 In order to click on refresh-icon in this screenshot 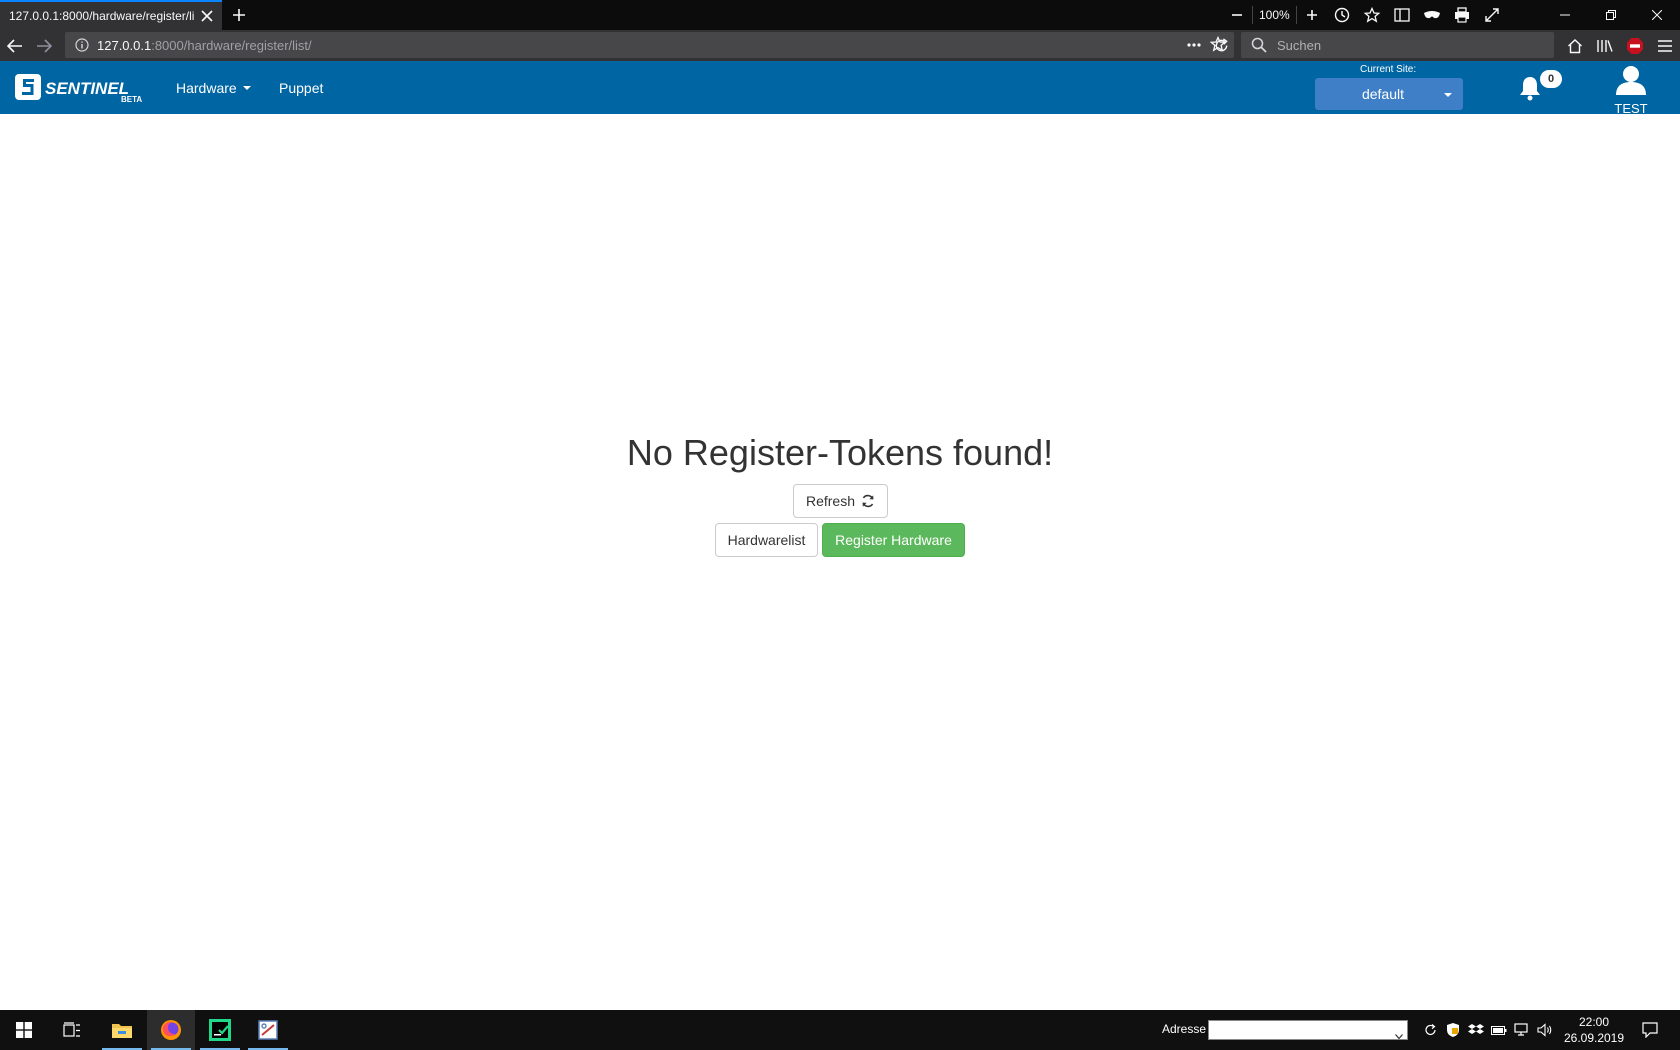, I will do `click(868, 501)`.